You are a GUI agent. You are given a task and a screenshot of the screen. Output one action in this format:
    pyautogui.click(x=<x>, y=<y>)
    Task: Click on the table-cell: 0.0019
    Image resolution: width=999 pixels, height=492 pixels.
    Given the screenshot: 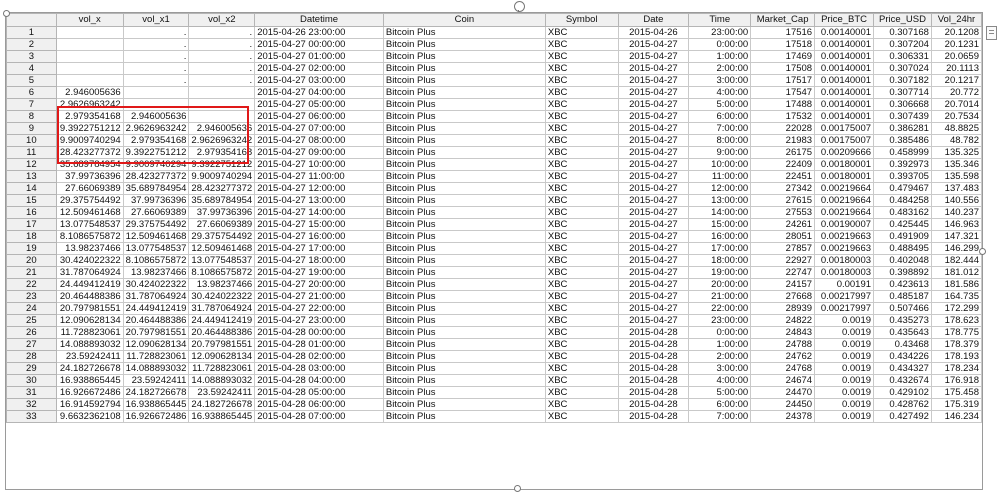 What is the action you would take?
    pyautogui.click(x=844, y=356)
    